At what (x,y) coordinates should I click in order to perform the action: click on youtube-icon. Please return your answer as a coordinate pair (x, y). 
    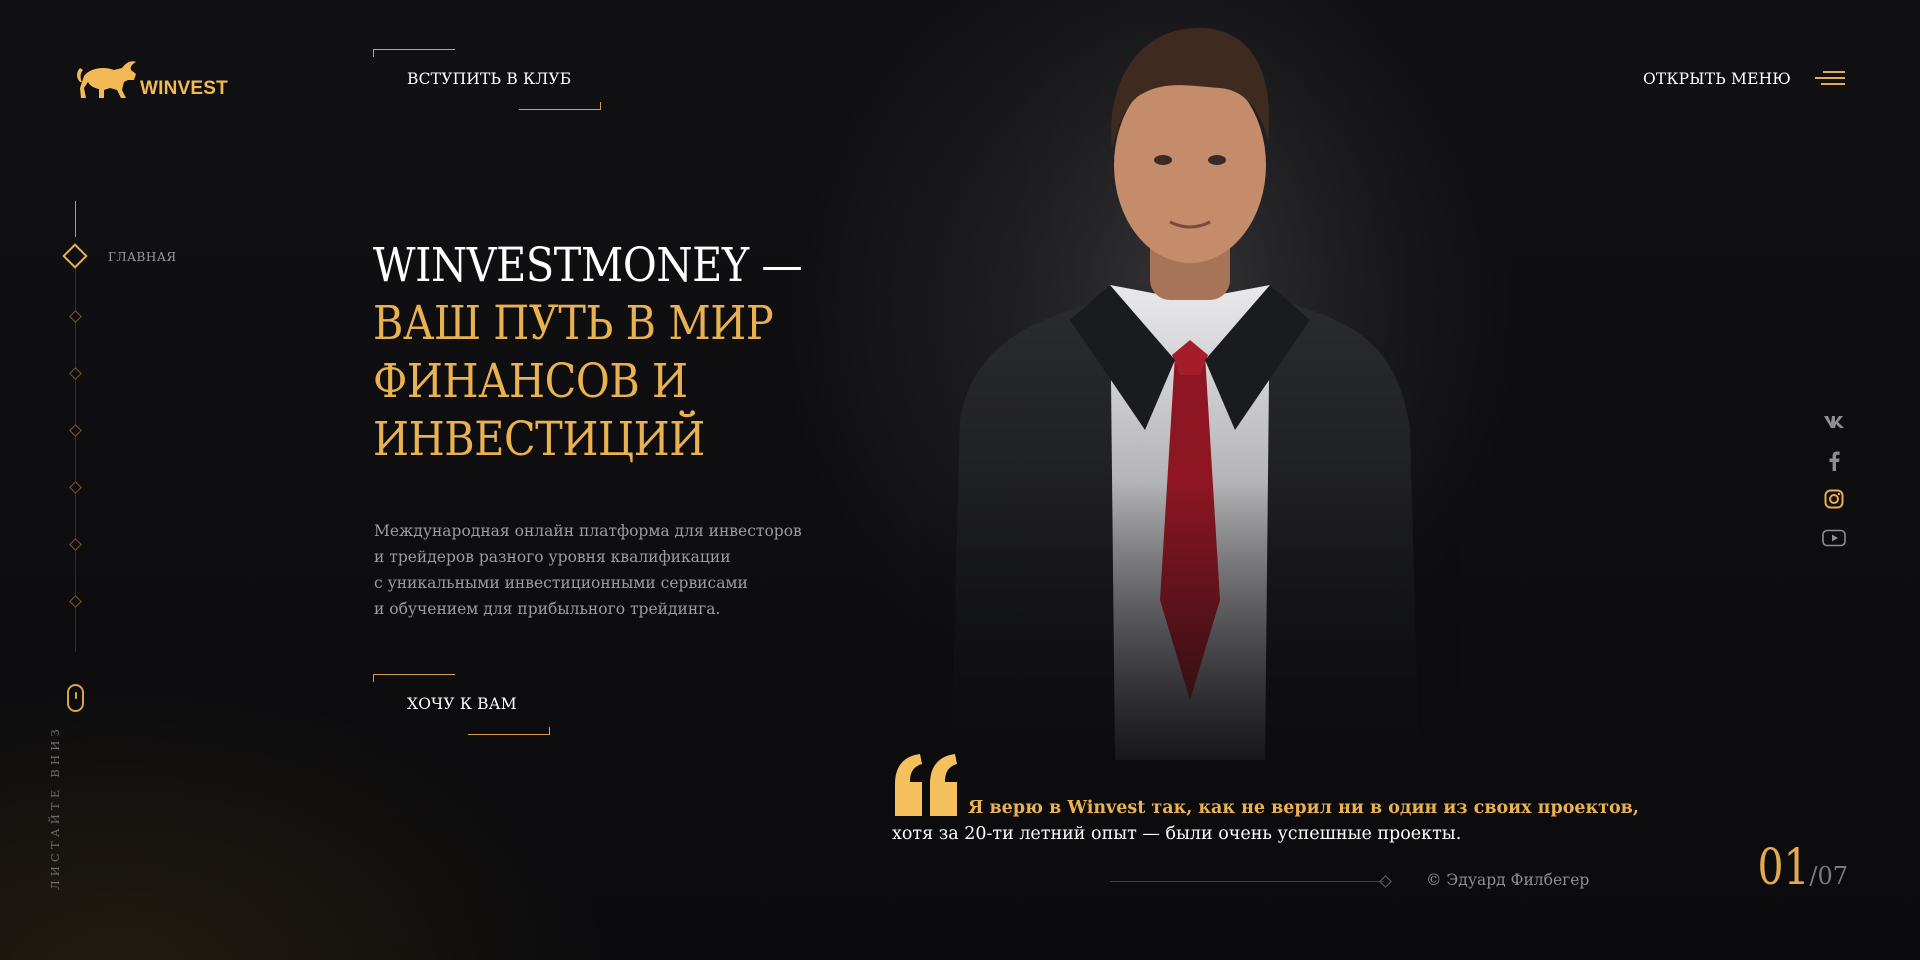
    Looking at the image, I should click on (1834, 538).